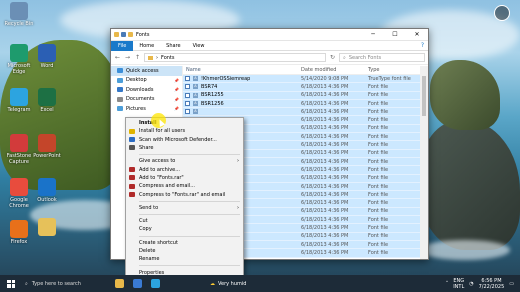  I want to click on desktop-icon: Word, so click(47, 56).